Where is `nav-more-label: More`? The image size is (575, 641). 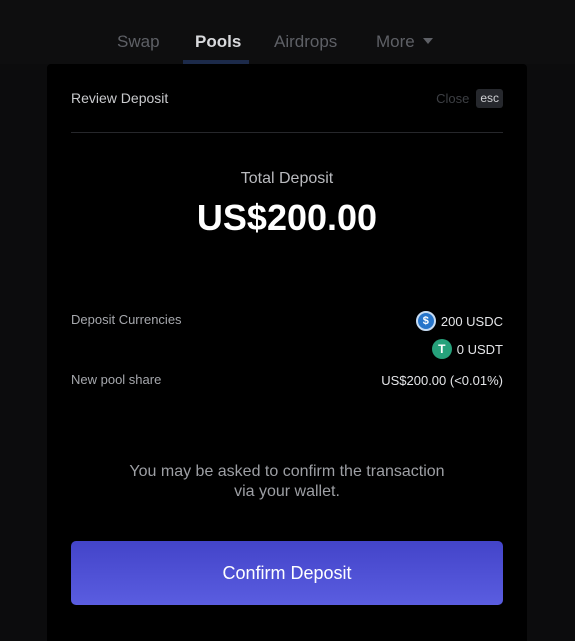
nav-more-label: More is located at coordinates (395, 41).